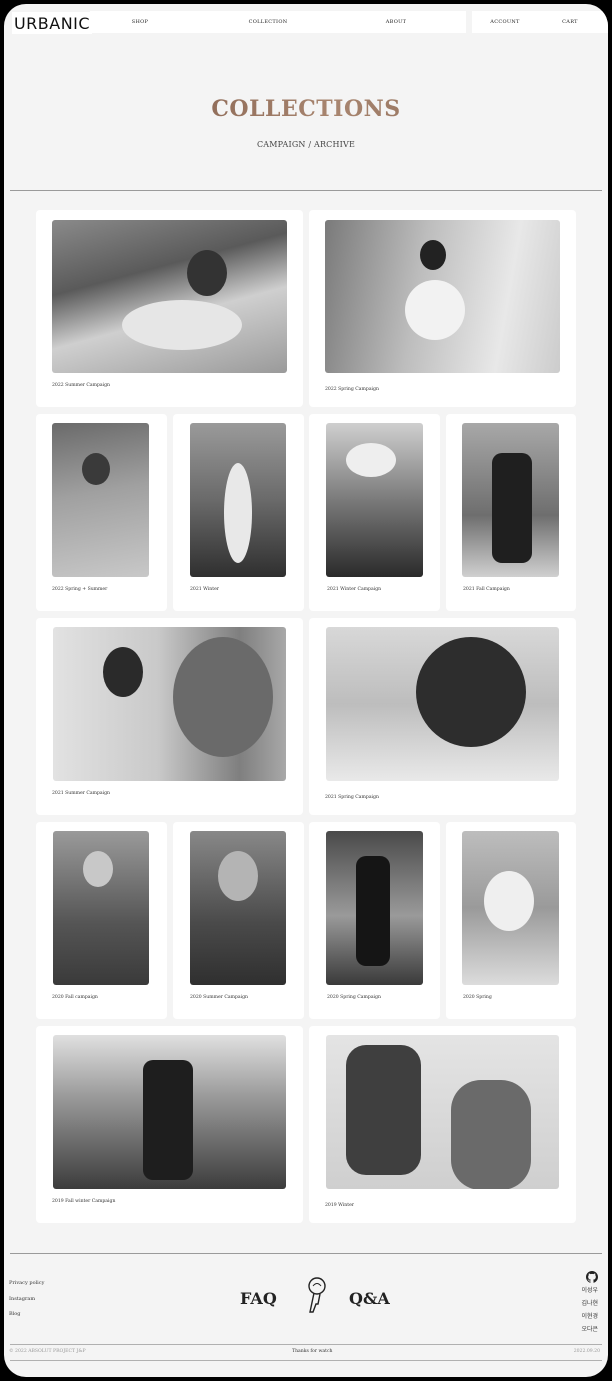 The width and height of the screenshot is (612, 1381). What do you see at coordinates (352, 389) in the screenshot?
I see `collection-caption: 2022 Spring Campaign` at bounding box center [352, 389].